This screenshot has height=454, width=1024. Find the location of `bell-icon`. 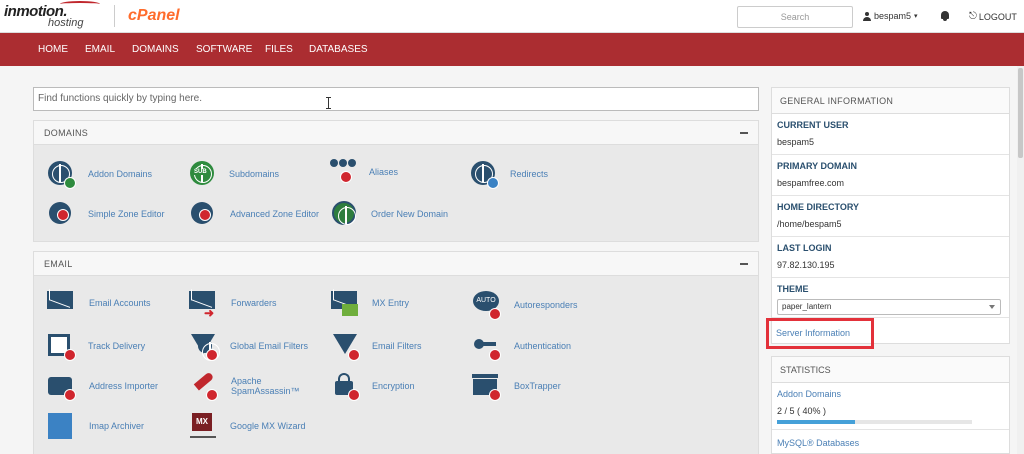

bell-icon is located at coordinates (945, 16).